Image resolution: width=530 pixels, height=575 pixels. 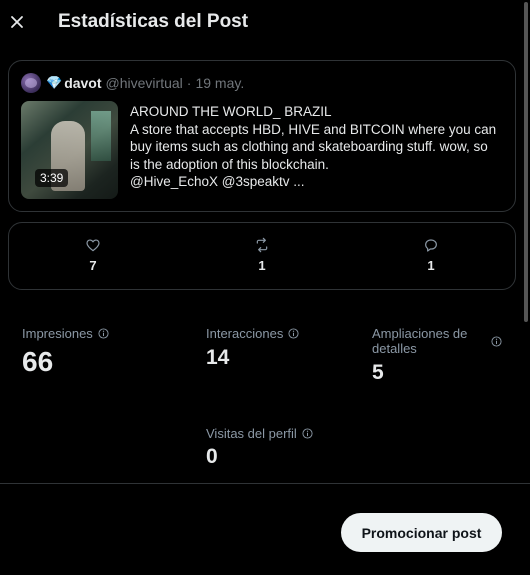 I want to click on post-text-line: is the adoption of this blockchain., so click(x=229, y=164).